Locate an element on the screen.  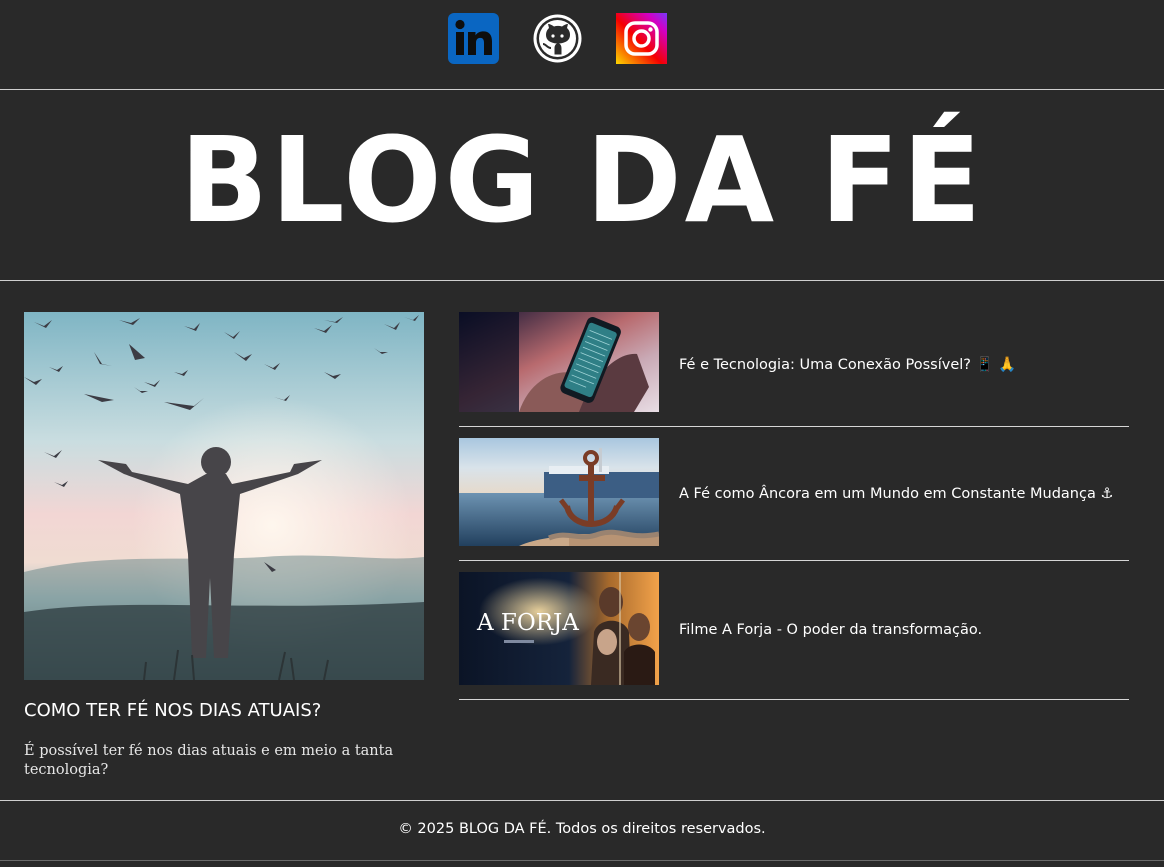
featured-post-title: COMO TER FÉ NOS DIAS ATUAIS? is located at coordinates (224, 710).